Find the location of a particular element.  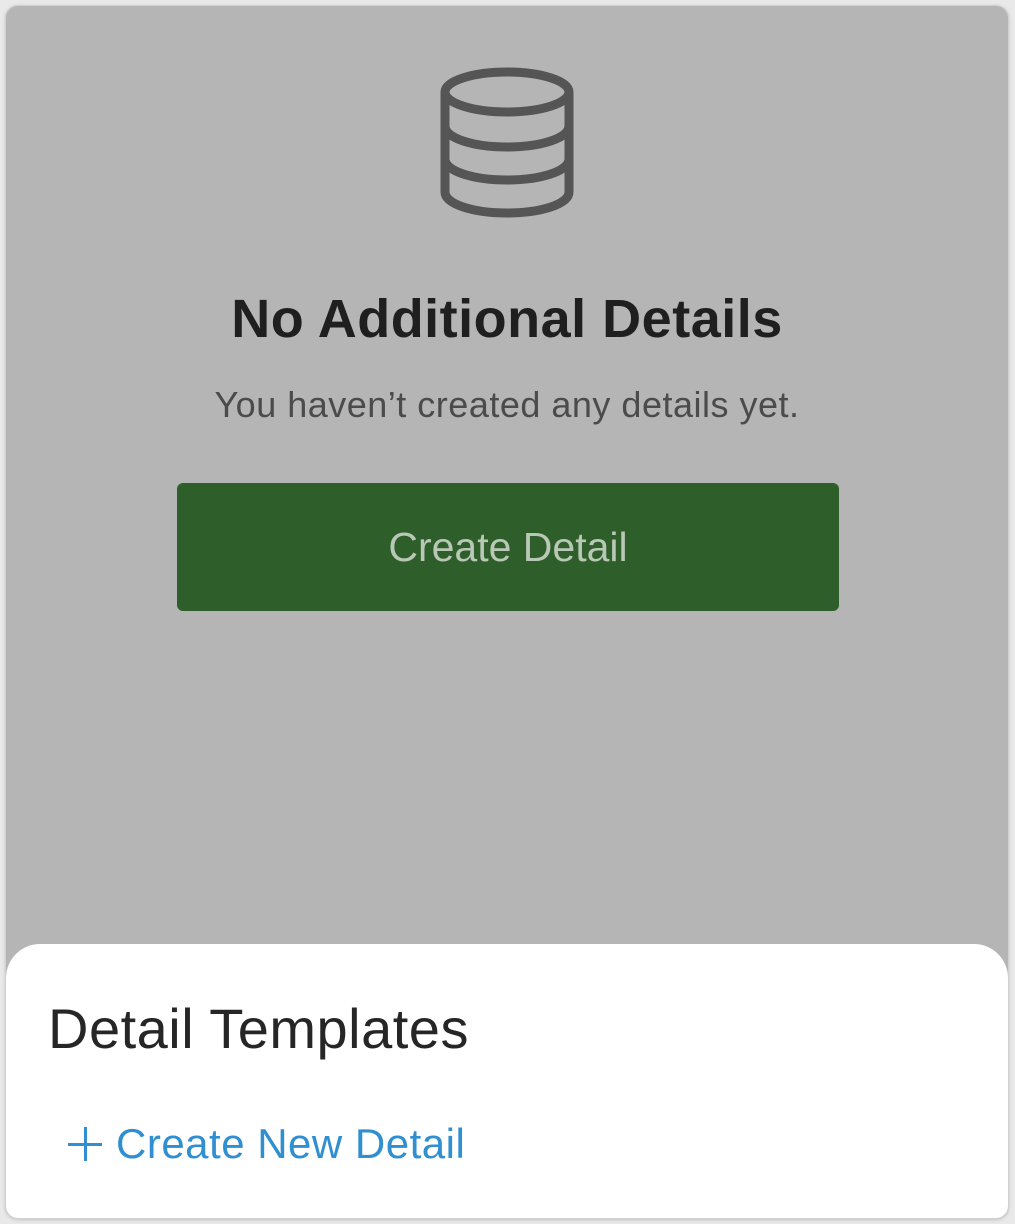

create-new-detail-label: Create New Detail is located at coordinates (291, 1143).